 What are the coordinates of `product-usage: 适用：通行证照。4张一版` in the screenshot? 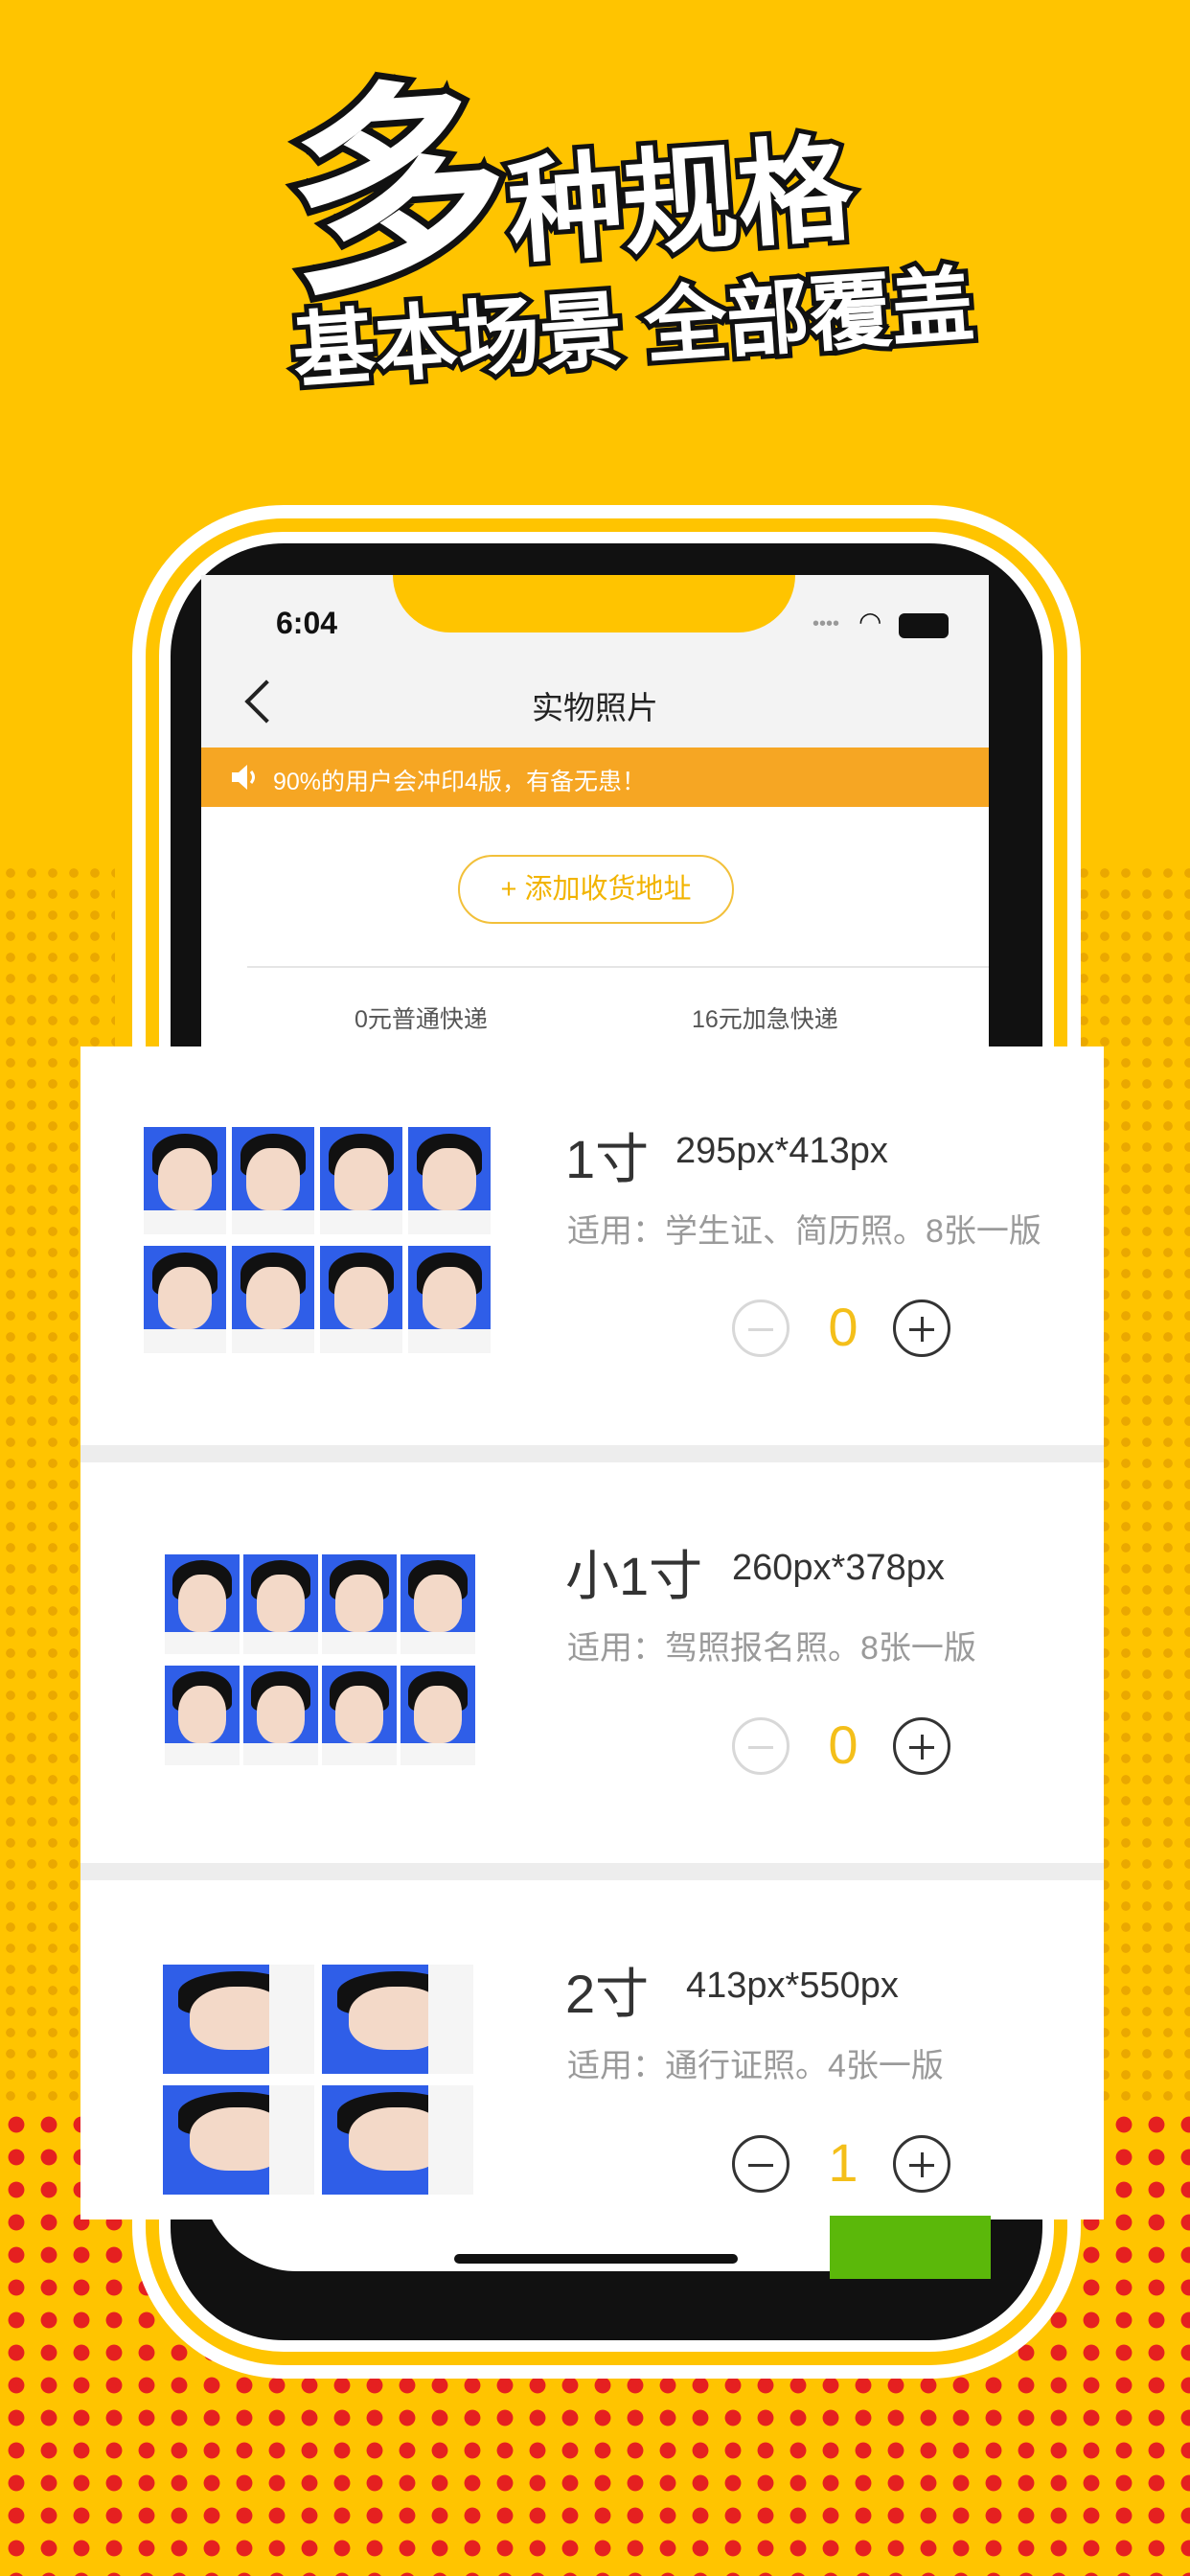 It's located at (756, 2066).